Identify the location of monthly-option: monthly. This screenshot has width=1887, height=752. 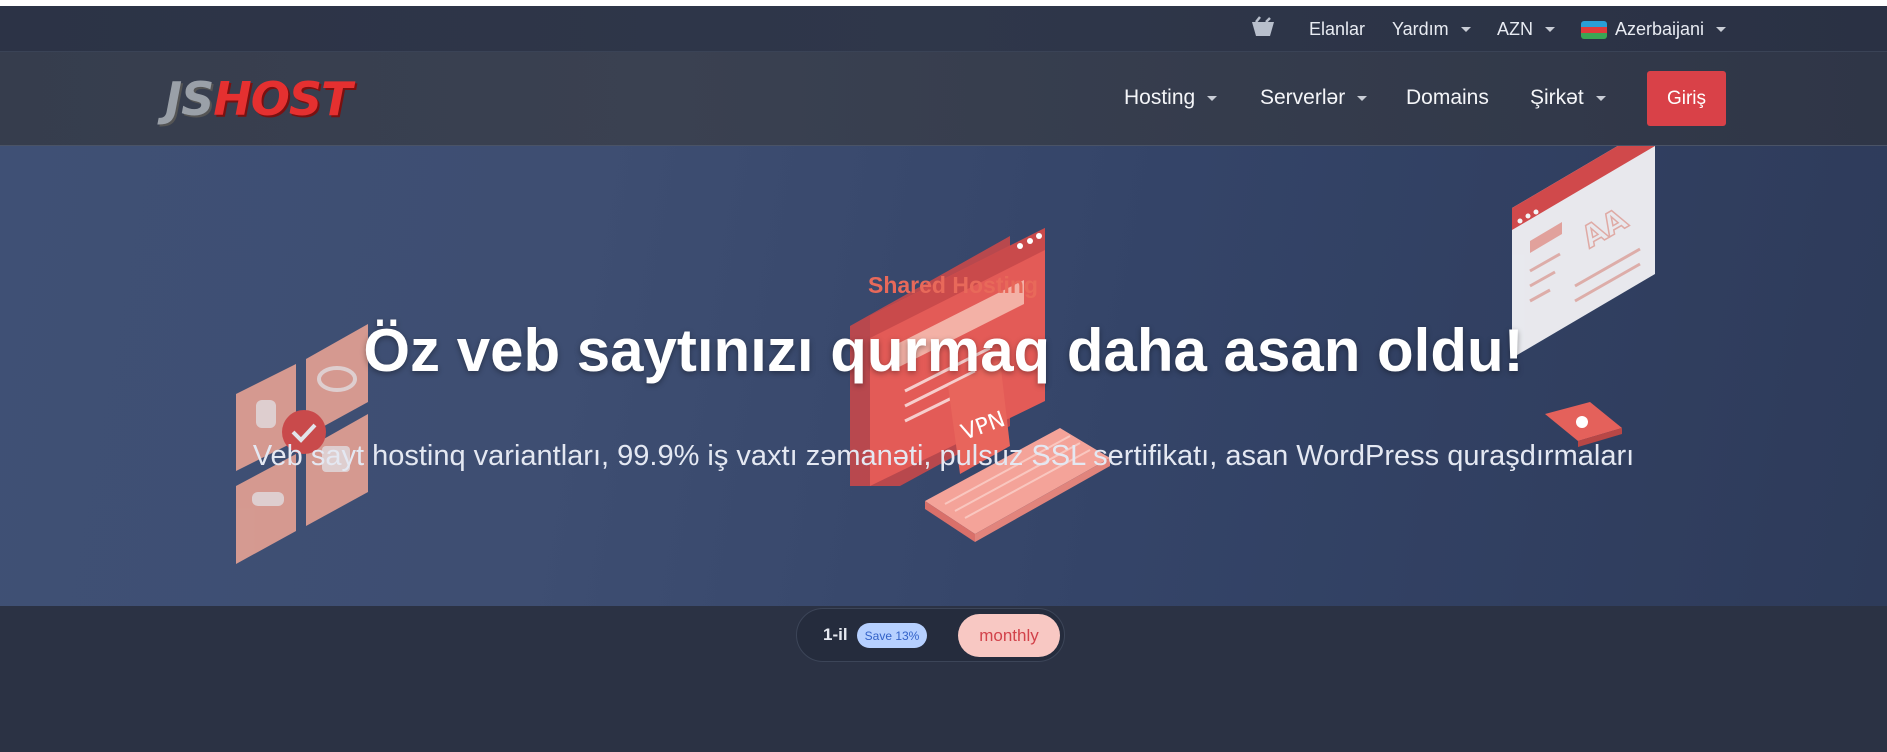
(1009, 635).